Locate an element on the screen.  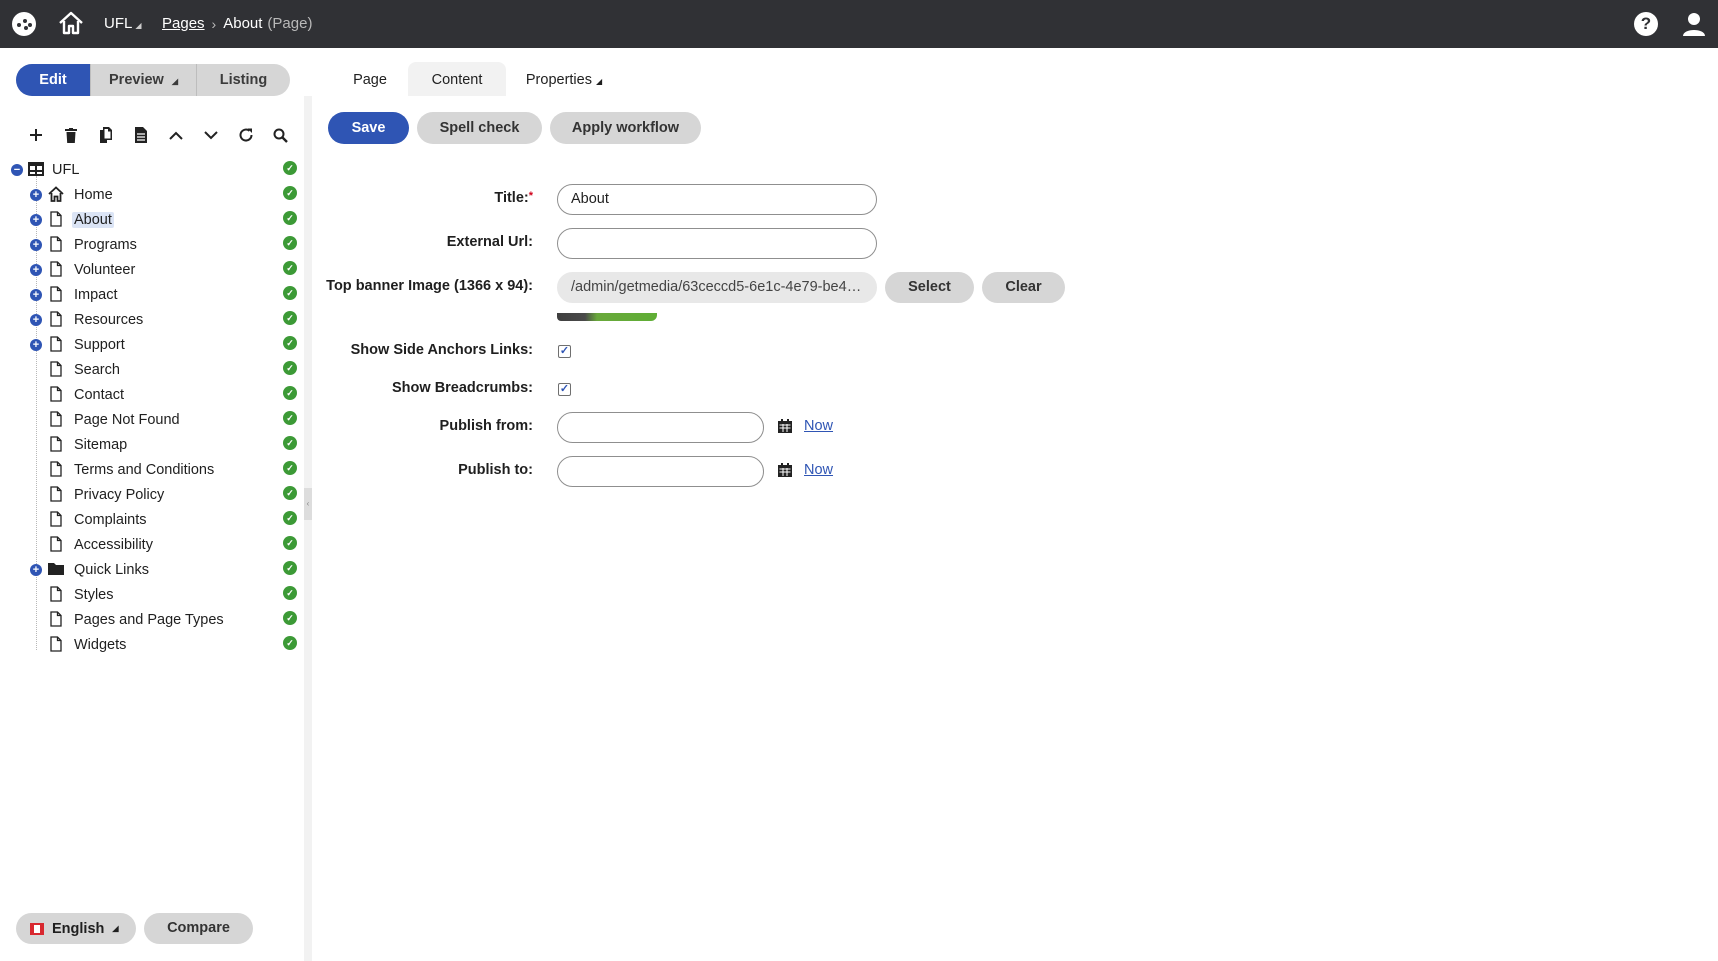
tree-item-quick-links: + Quick Links ✓ is located at coordinates (152, 571).